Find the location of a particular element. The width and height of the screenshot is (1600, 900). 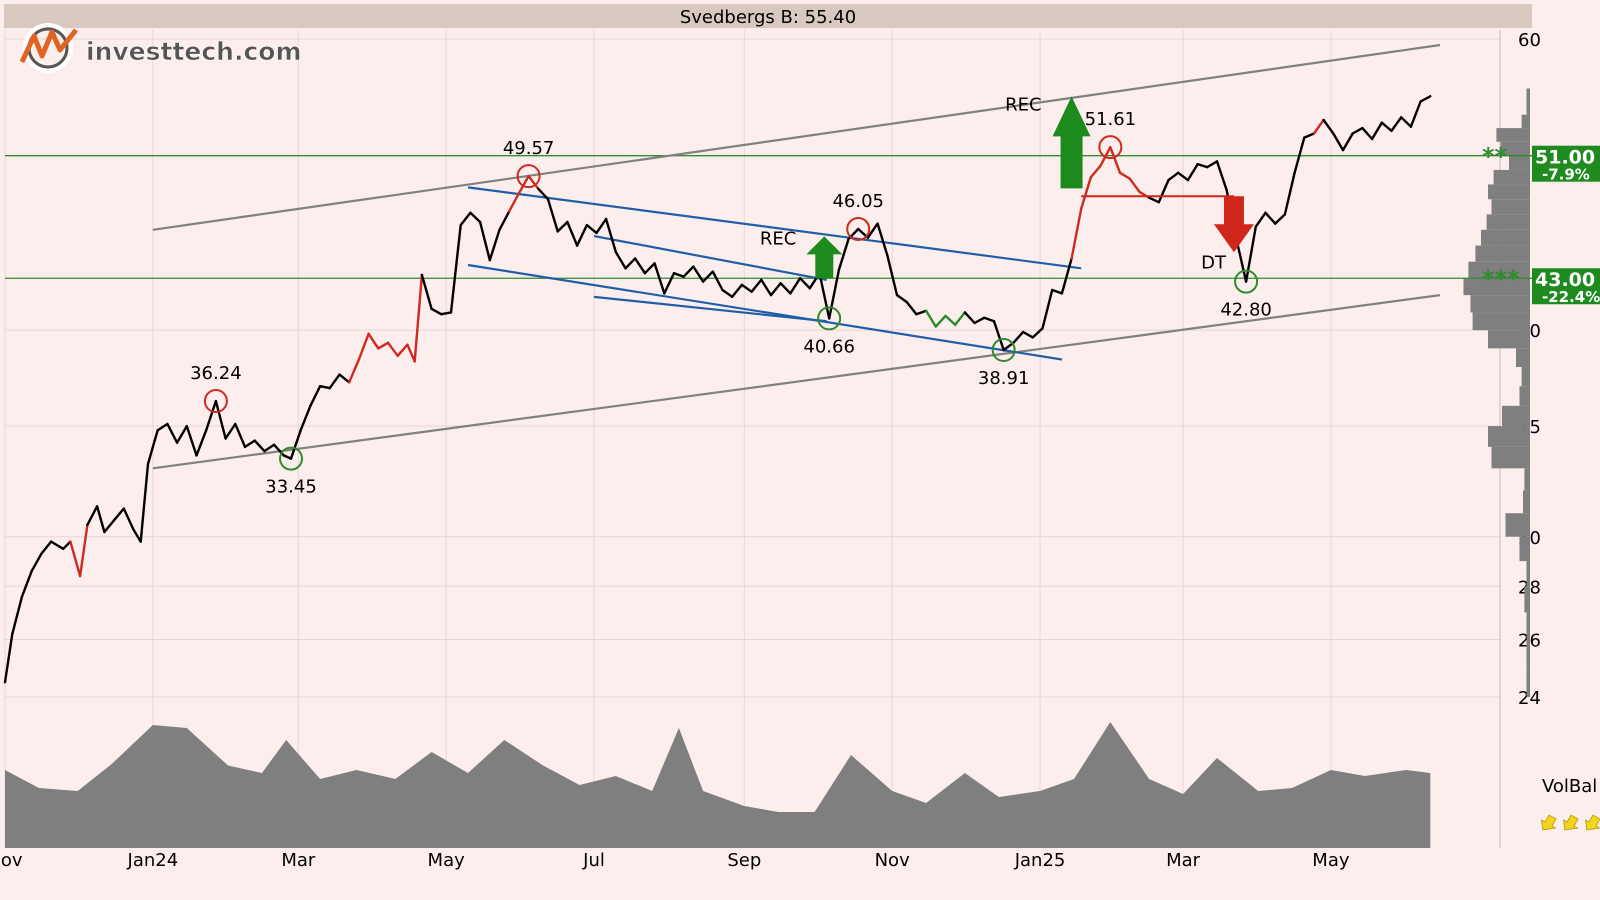

trough-label: 33.45 is located at coordinates (291, 487).